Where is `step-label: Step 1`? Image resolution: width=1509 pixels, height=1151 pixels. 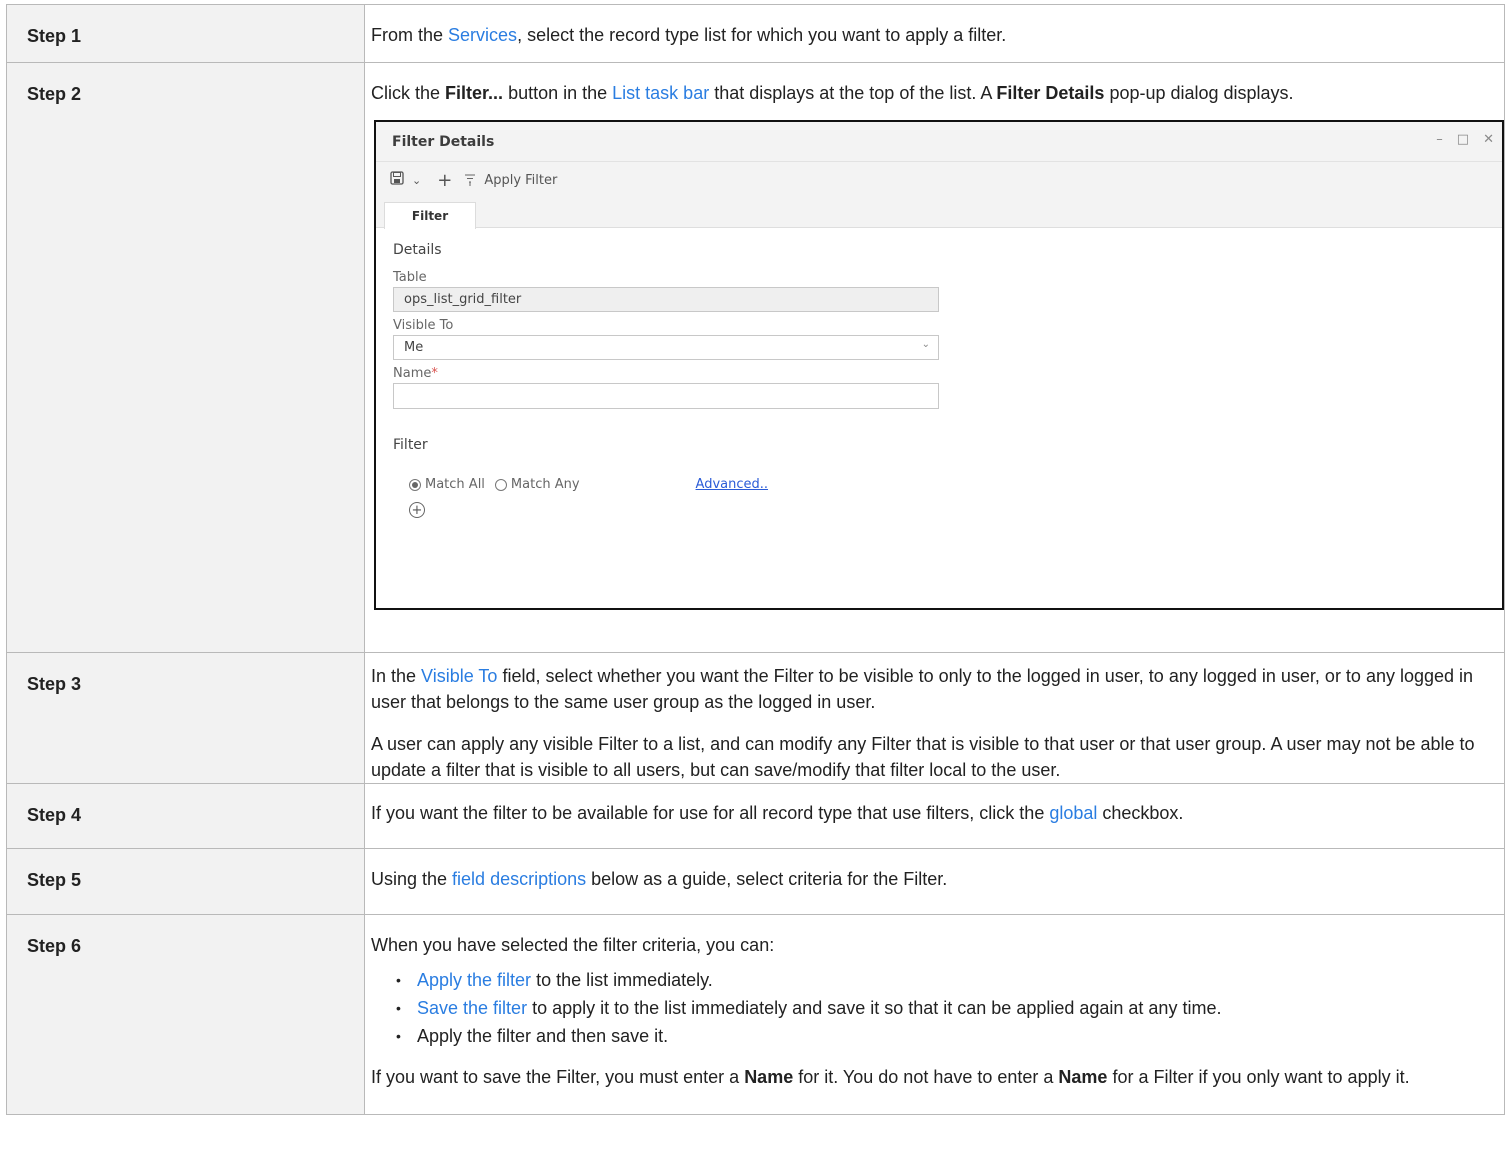
step-label: Step 1 is located at coordinates (185, 33).